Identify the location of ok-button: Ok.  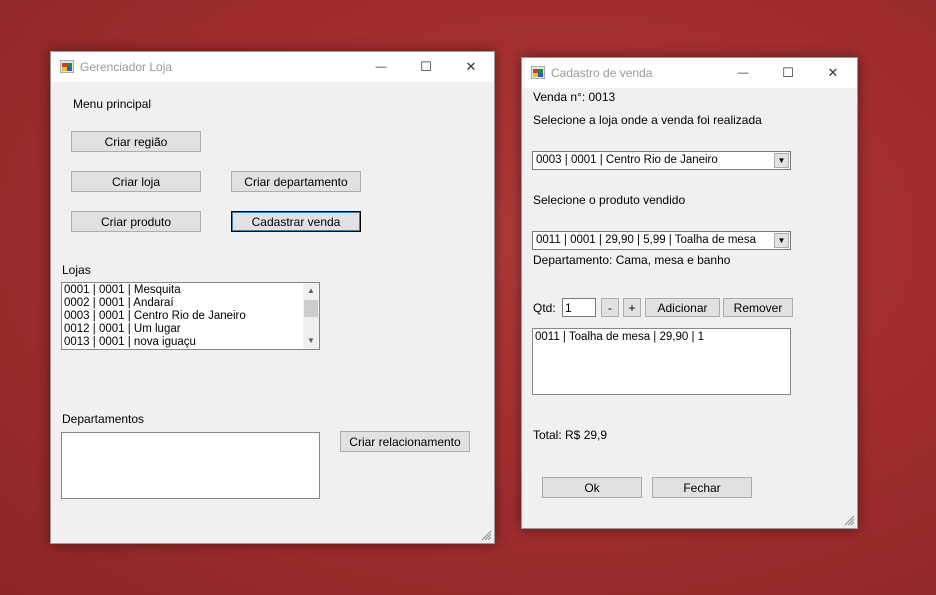
(592, 487).